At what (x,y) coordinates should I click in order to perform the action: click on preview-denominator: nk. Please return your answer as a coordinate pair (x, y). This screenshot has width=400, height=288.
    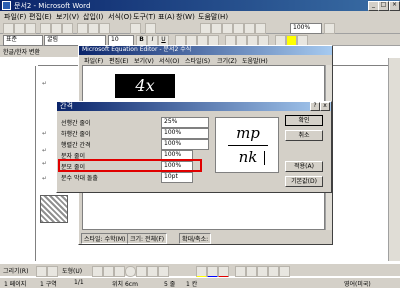
    Looking at the image, I should click on (248, 157).